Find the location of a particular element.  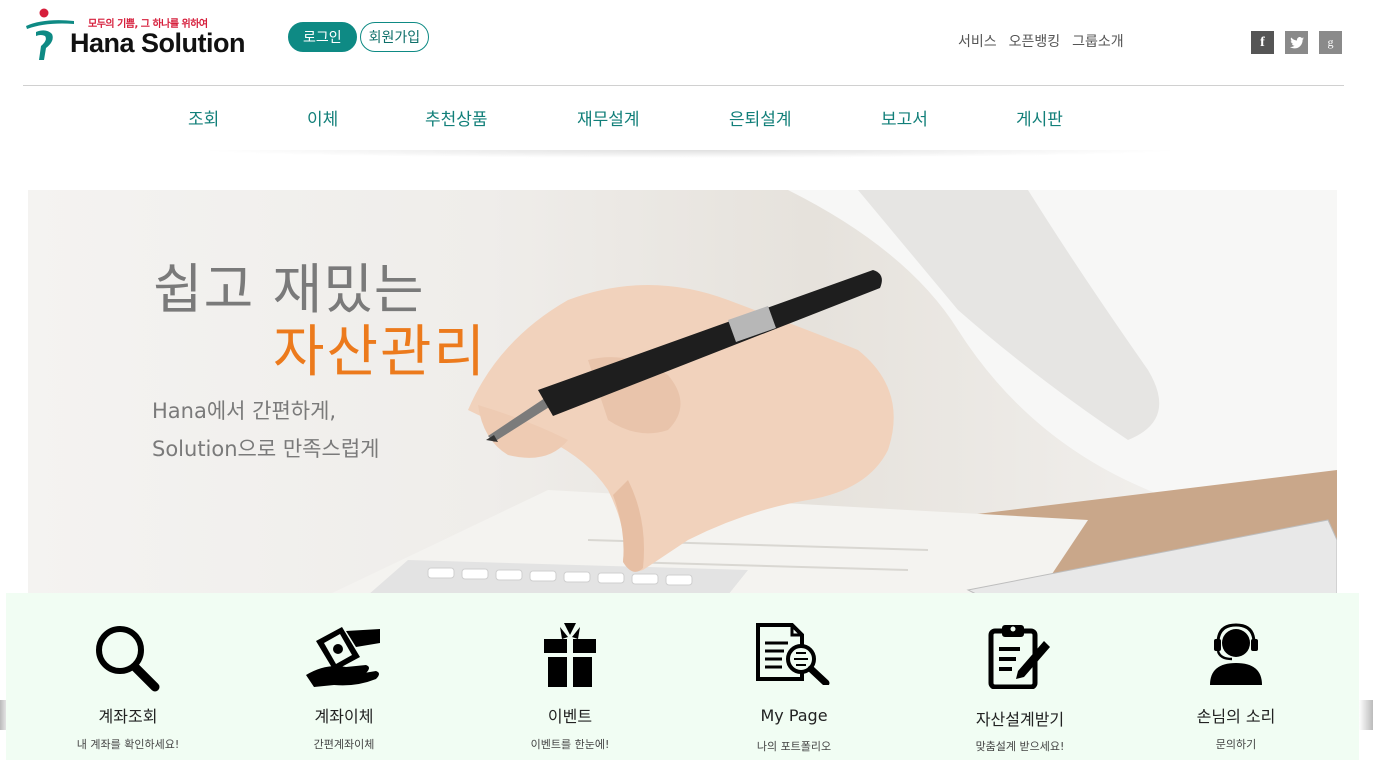

gift-icon is located at coordinates (570, 655).